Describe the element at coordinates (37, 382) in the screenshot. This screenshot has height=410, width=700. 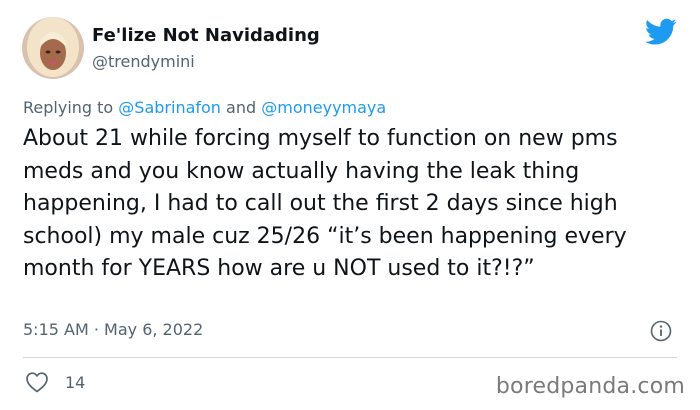
I see `heart-icon` at that location.